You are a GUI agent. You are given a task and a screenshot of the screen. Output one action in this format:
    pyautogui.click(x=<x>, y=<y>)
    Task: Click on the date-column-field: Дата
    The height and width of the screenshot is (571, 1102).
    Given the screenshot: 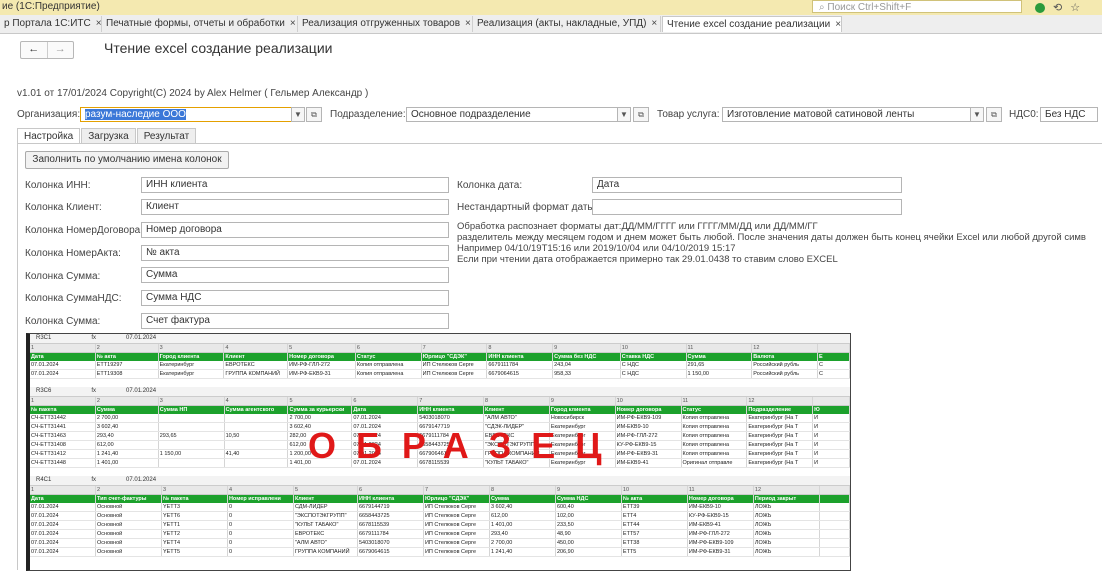 What is the action you would take?
    pyautogui.click(x=747, y=185)
    